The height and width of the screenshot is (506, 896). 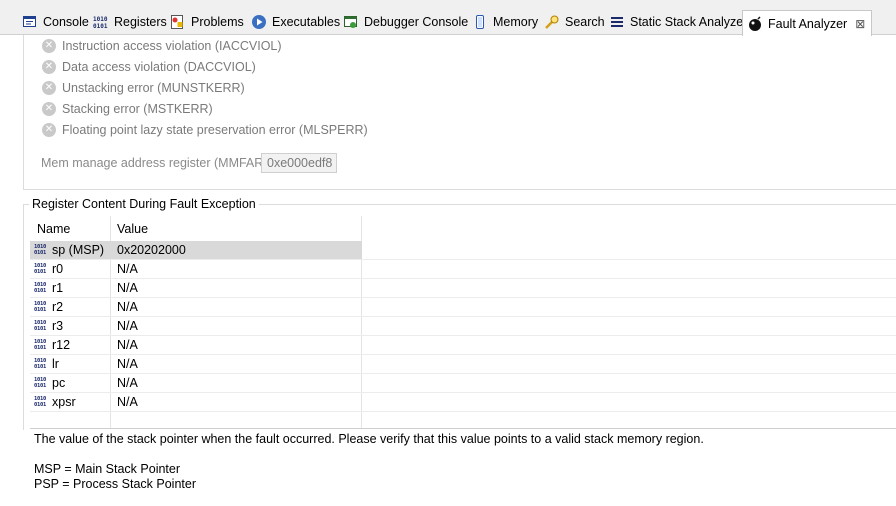 I want to click on panel-divider, so click(x=459, y=189).